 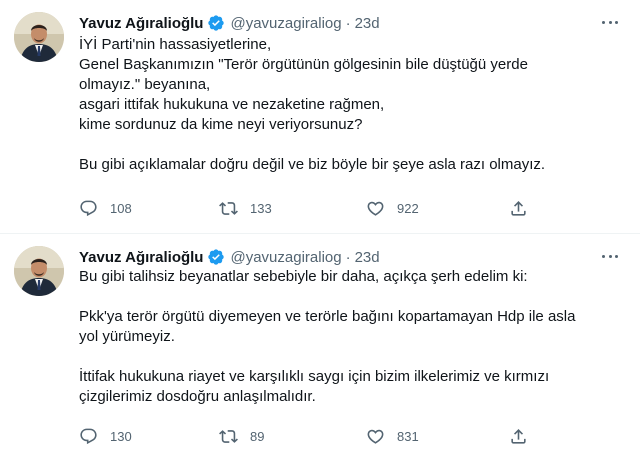 What do you see at coordinates (309, 208) in the screenshot?
I see `tweet-actions: 108 133 922` at bounding box center [309, 208].